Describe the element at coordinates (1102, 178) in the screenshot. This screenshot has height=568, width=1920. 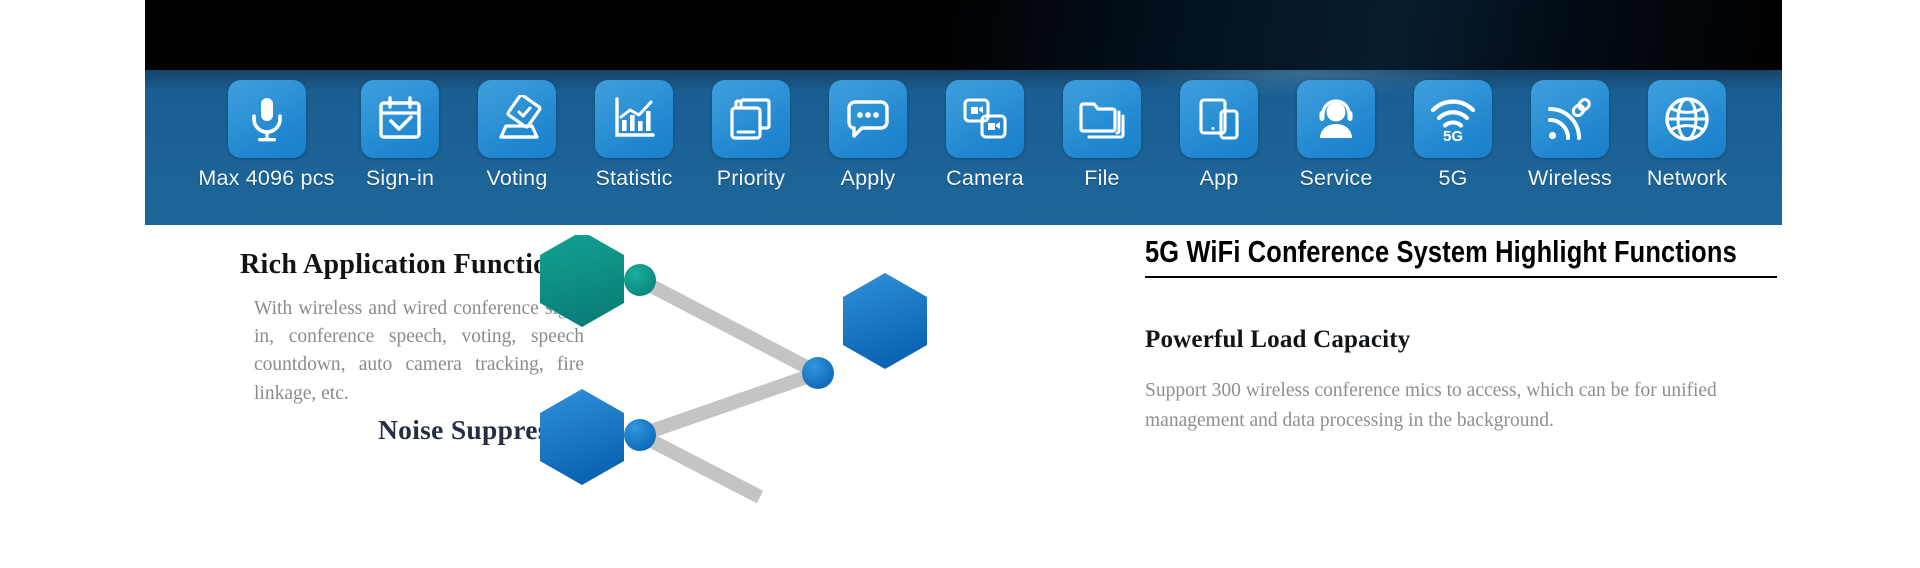
I see `tile-label: File` at that location.